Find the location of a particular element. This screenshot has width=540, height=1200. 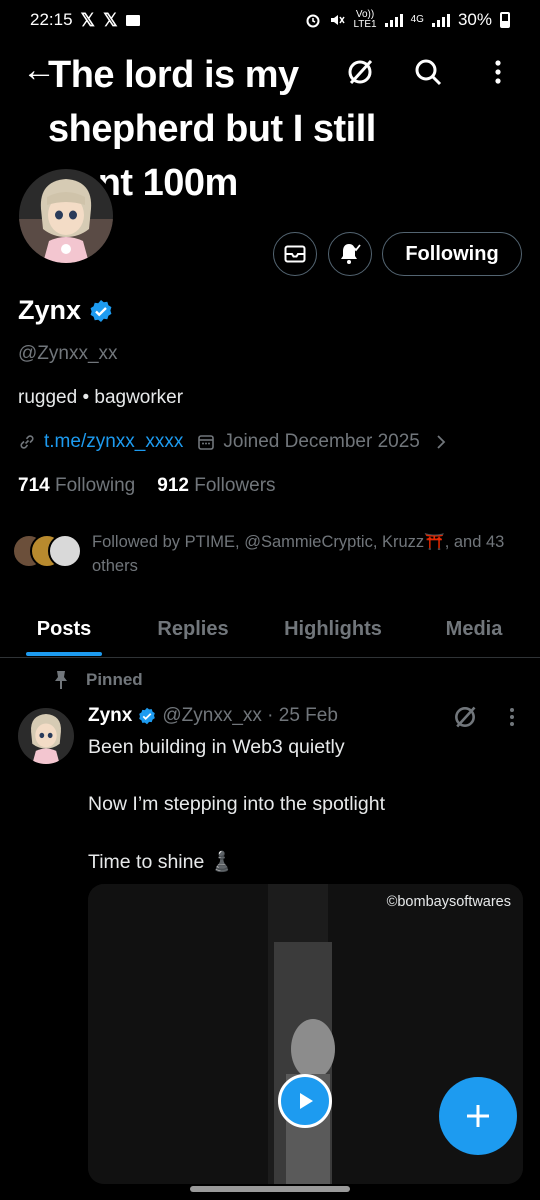

notifications-button is located at coordinates (350, 254).